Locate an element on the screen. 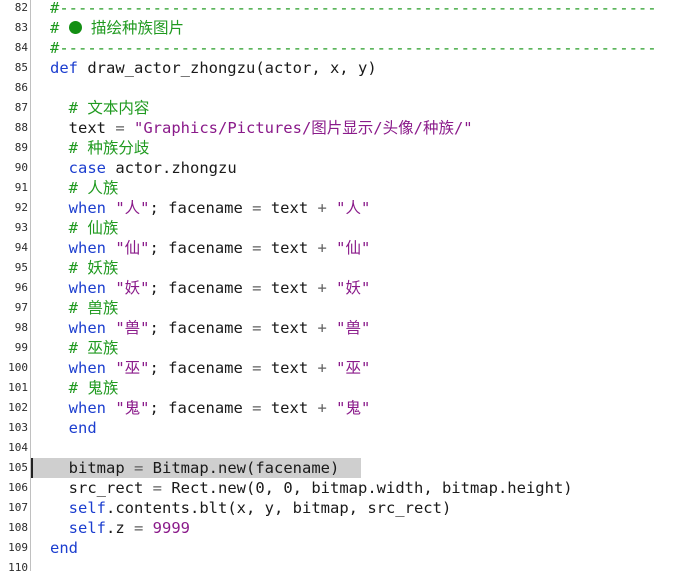 This screenshot has height=571, width=682. code-text: when "鬼"; facename = text + "鬼" is located at coordinates (210, 408).